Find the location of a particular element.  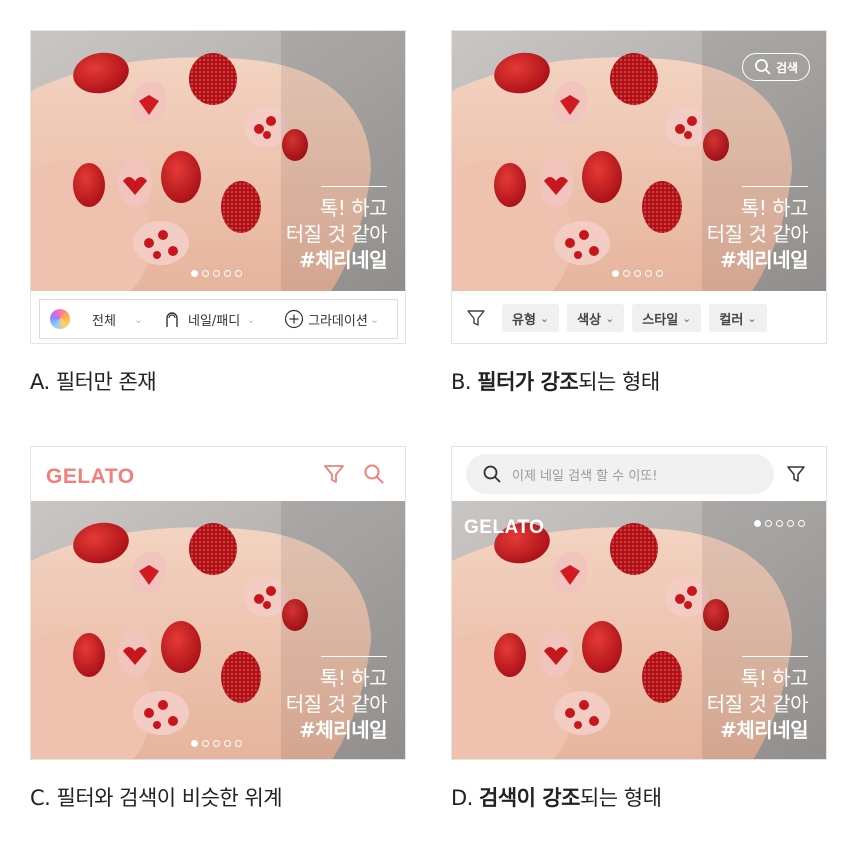

search-placeholder: 이제 네일 검색 할 수 이또! is located at coordinates (585, 476).